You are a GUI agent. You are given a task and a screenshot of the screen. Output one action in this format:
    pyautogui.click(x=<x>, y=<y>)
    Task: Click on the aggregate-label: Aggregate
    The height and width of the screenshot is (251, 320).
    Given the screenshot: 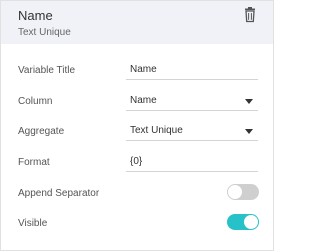 What is the action you would take?
    pyautogui.click(x=41, y=131)
    